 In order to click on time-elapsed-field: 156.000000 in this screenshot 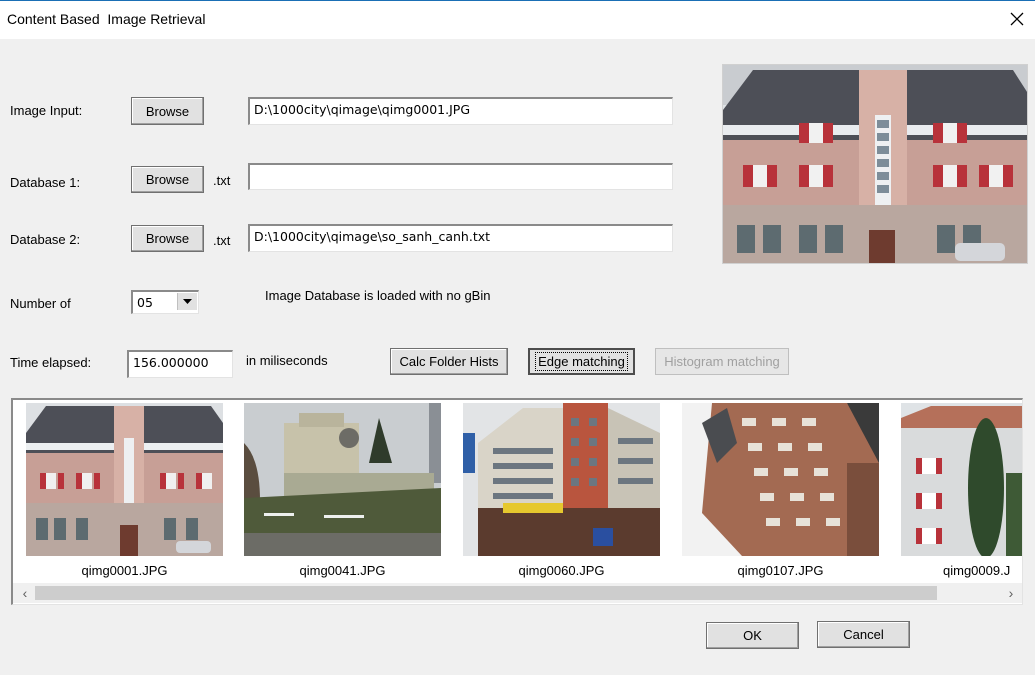, I will do `click(180, 364)`.